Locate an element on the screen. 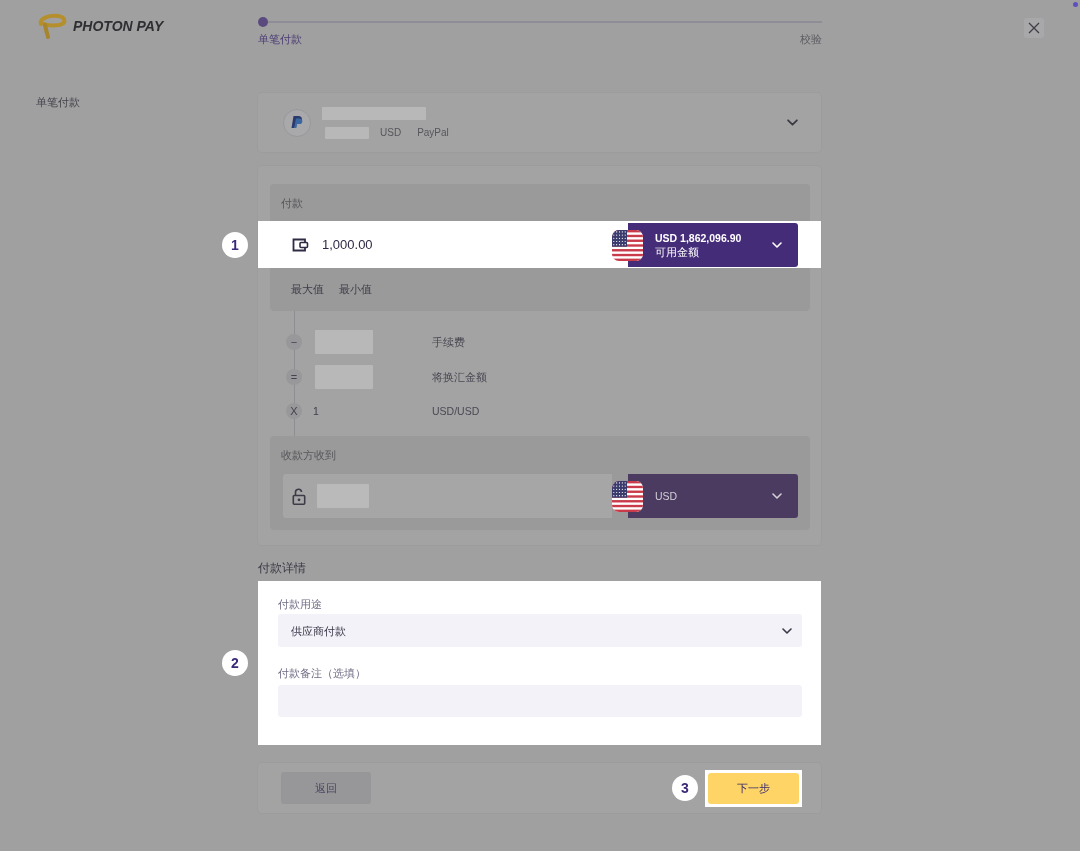  callout-number: 2 is located at coordinates (235, 663).